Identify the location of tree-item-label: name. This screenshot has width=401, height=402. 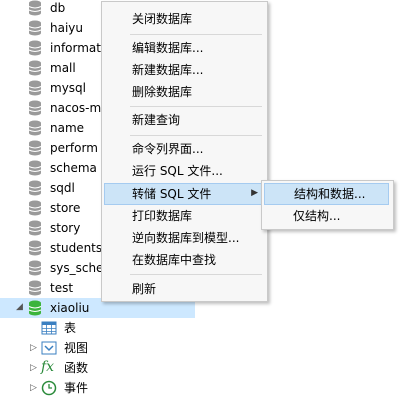
(67, 128).